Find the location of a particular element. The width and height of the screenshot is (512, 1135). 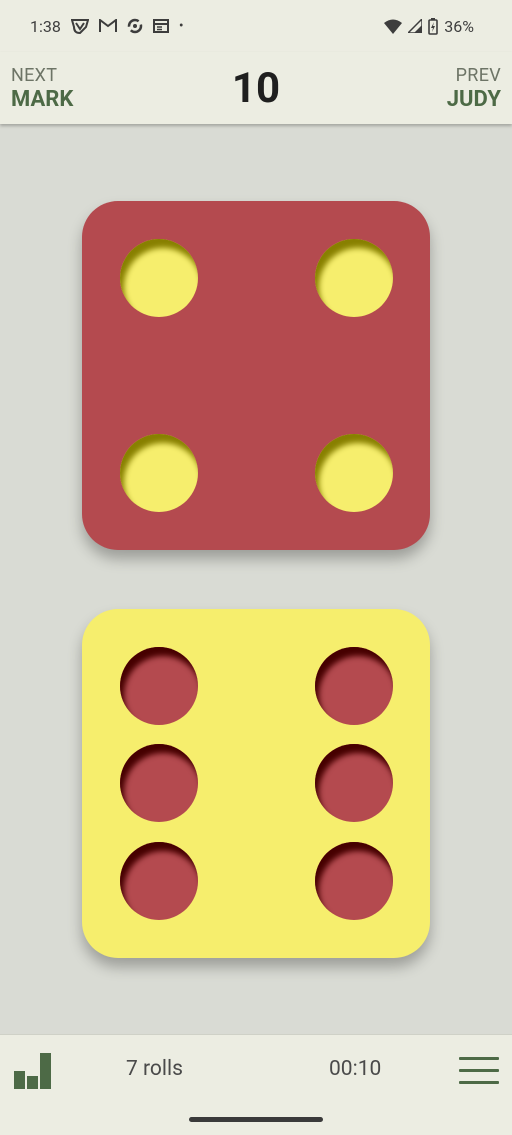

gmail-icon is located at coordinates (107, 26).